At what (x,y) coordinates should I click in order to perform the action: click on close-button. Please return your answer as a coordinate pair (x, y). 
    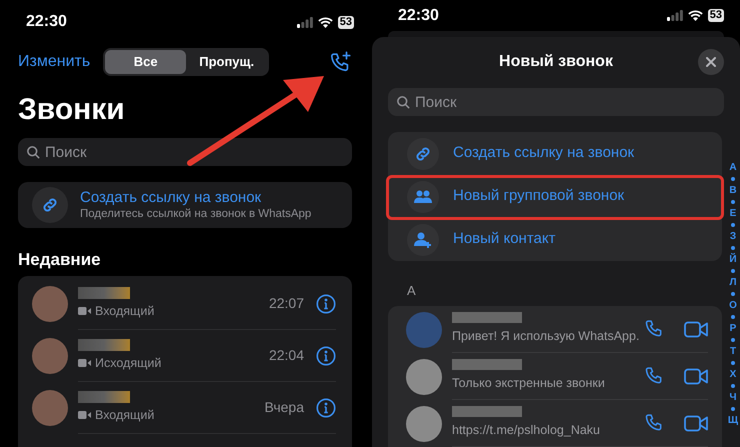
    Looking at the image, I should click on (711, 62).